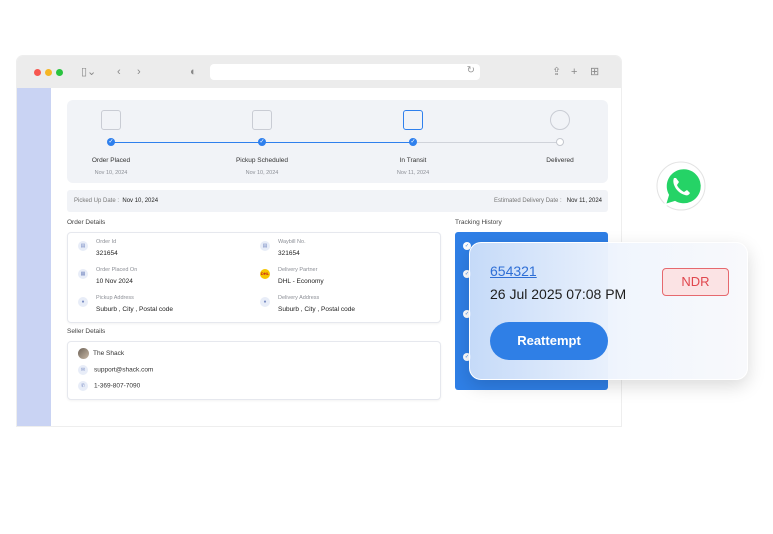 The image size is (773, 534). Describe the element at coordinates (695, 282) in the screenshot. I see `ndr-status-badge: NDR` at that location.